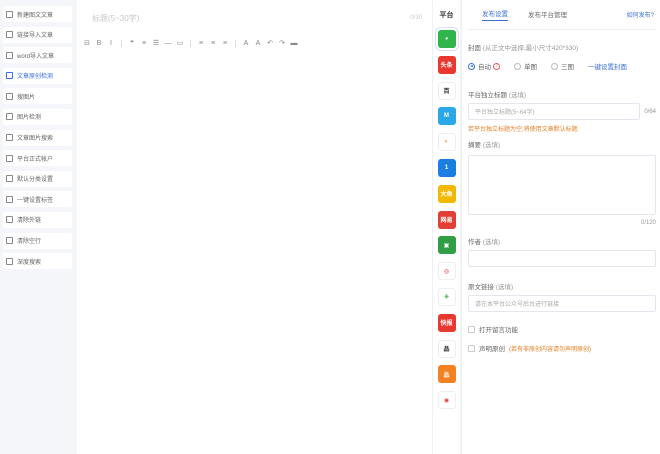 The image size is (660, 454). What do you see at coordinates (87, 43) in the screenshot?
I see `toolbar-button: ⊟` at bounding box center [87, 43].